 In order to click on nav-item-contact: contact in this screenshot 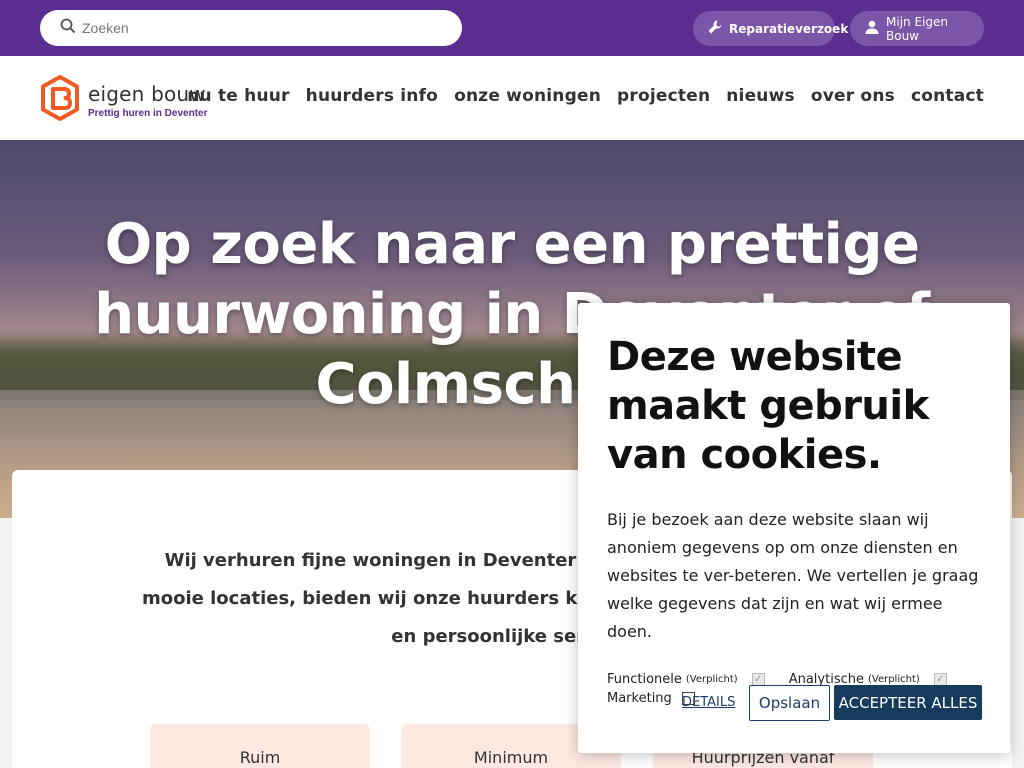, I will do `click(947, 96)`.